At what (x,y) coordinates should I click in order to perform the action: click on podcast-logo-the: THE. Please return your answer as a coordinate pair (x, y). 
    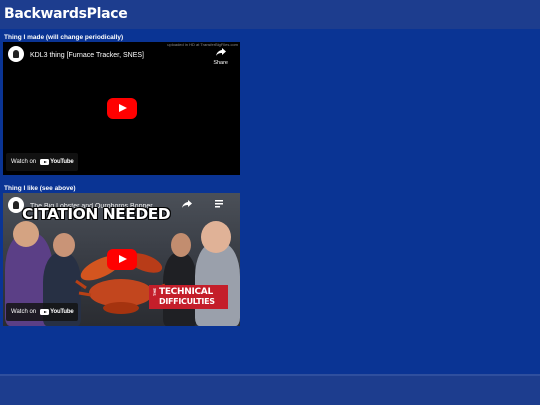
    Looking at the image, I should click on (154, 292).